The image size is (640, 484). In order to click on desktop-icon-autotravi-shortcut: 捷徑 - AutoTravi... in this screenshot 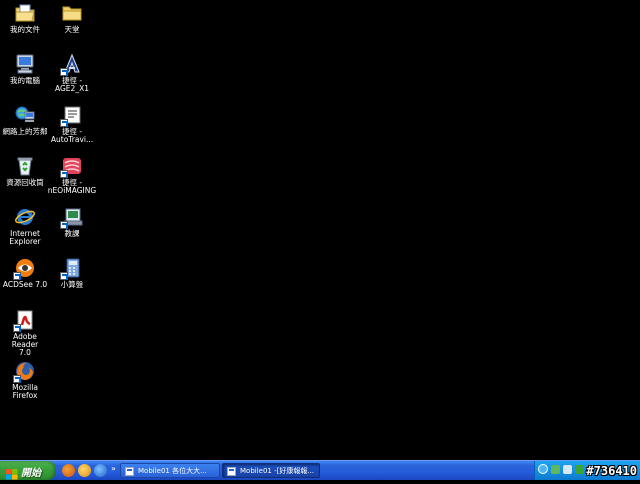, I will do `click(72, 123)`.